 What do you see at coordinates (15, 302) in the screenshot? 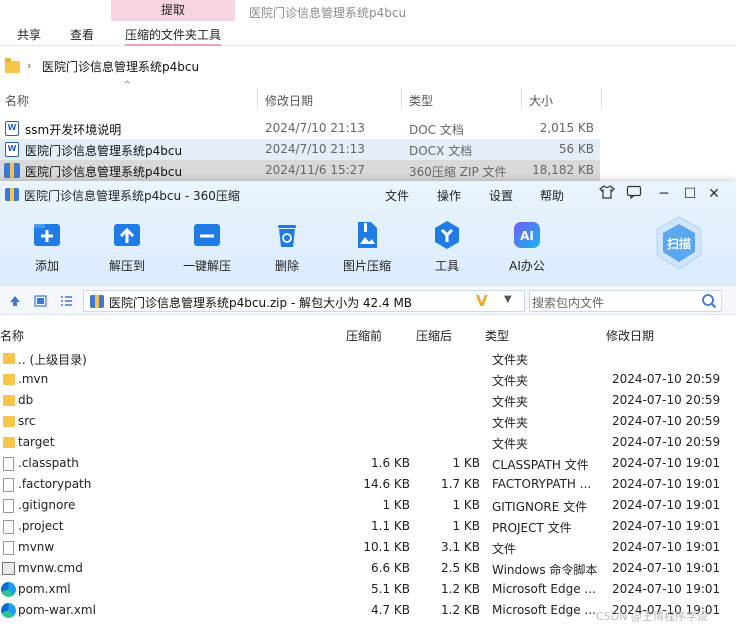
I see `up-arrow-icon` at bounding box center [15, 302].